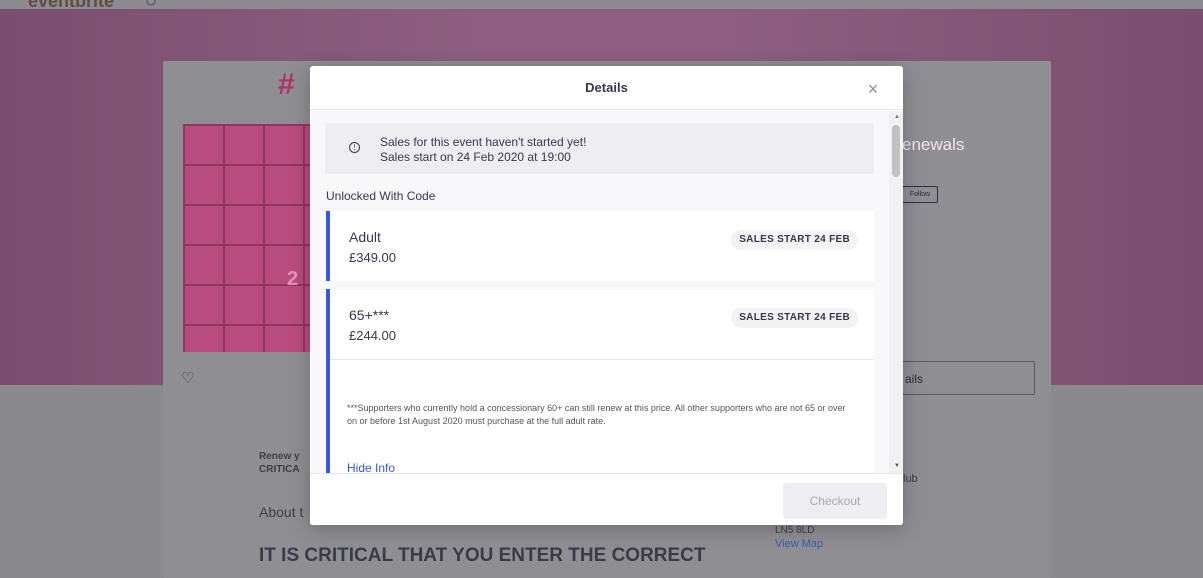  I want to click on eventbrite-logo: eventbrite, so click(71, 4).